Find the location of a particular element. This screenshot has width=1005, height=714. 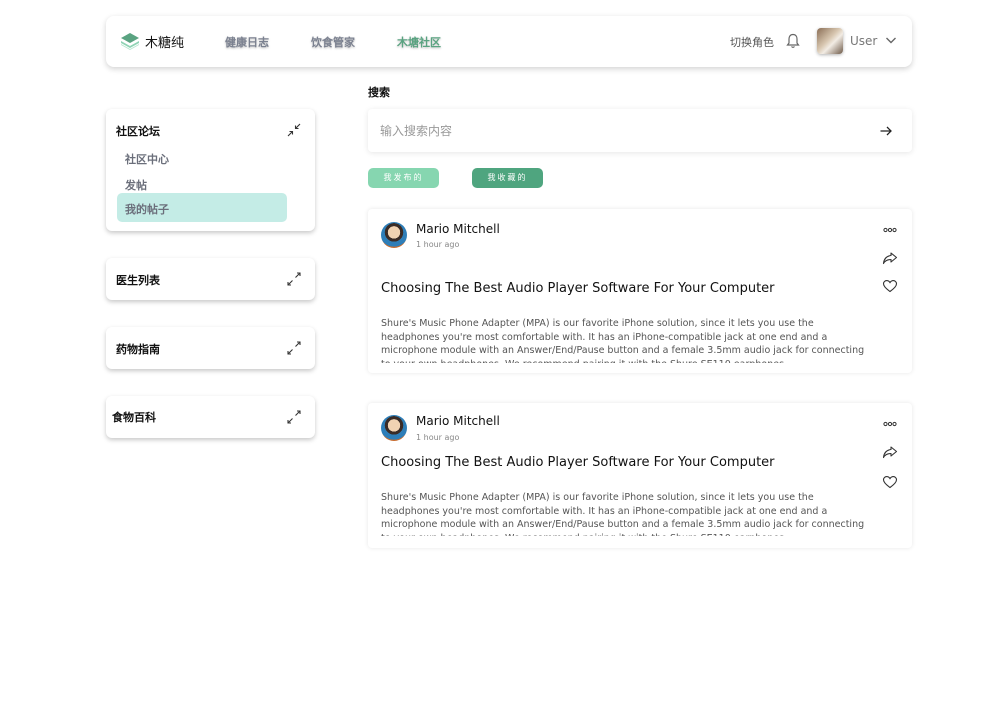

filter-my-posts-button: 我发布的 is located at coordinates (403, 178).